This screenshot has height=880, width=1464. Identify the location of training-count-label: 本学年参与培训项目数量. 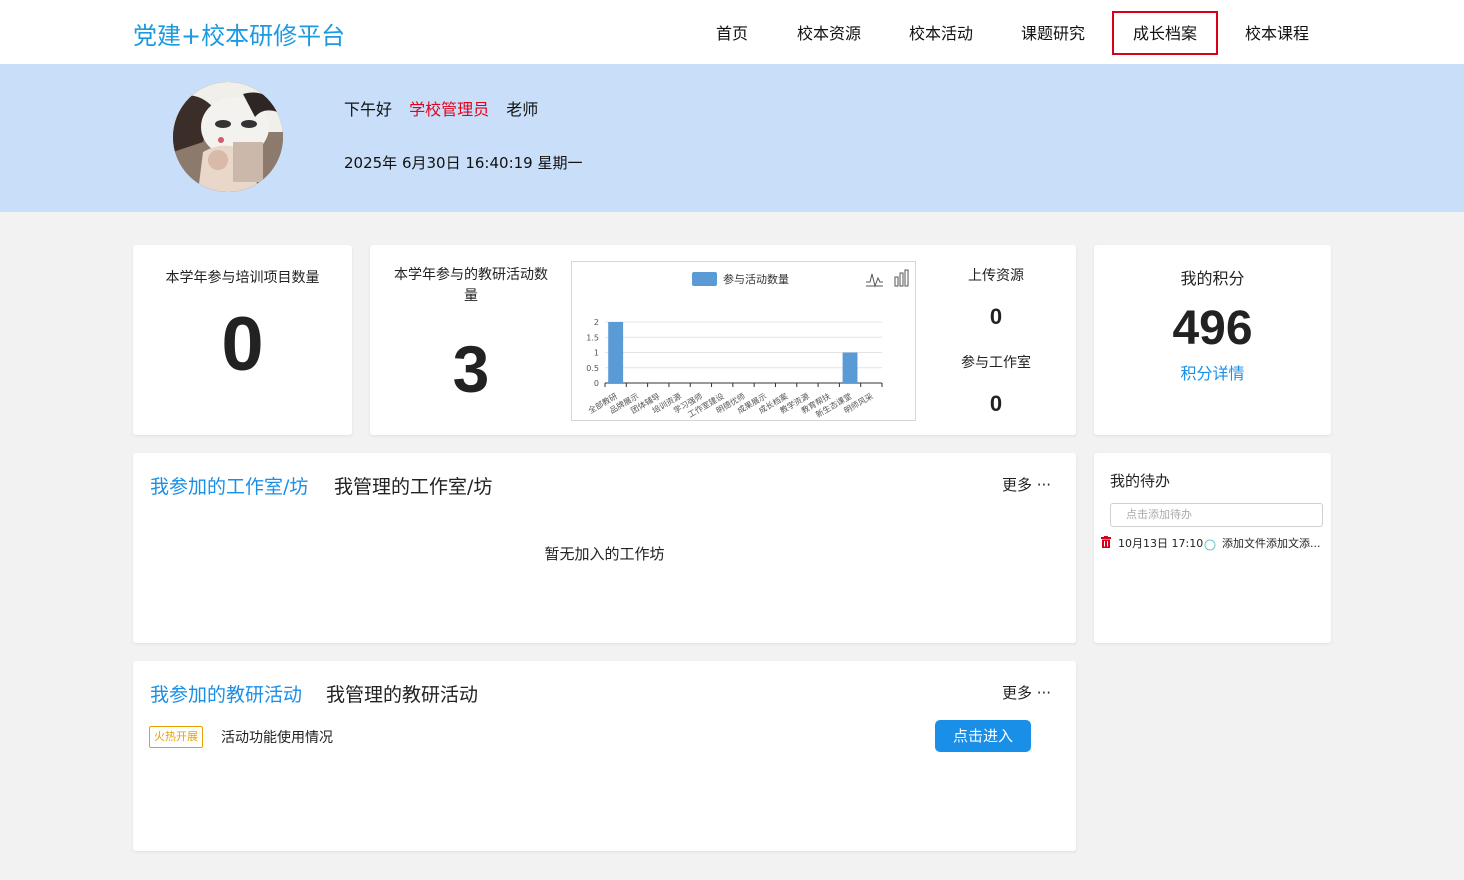
(242, 278).